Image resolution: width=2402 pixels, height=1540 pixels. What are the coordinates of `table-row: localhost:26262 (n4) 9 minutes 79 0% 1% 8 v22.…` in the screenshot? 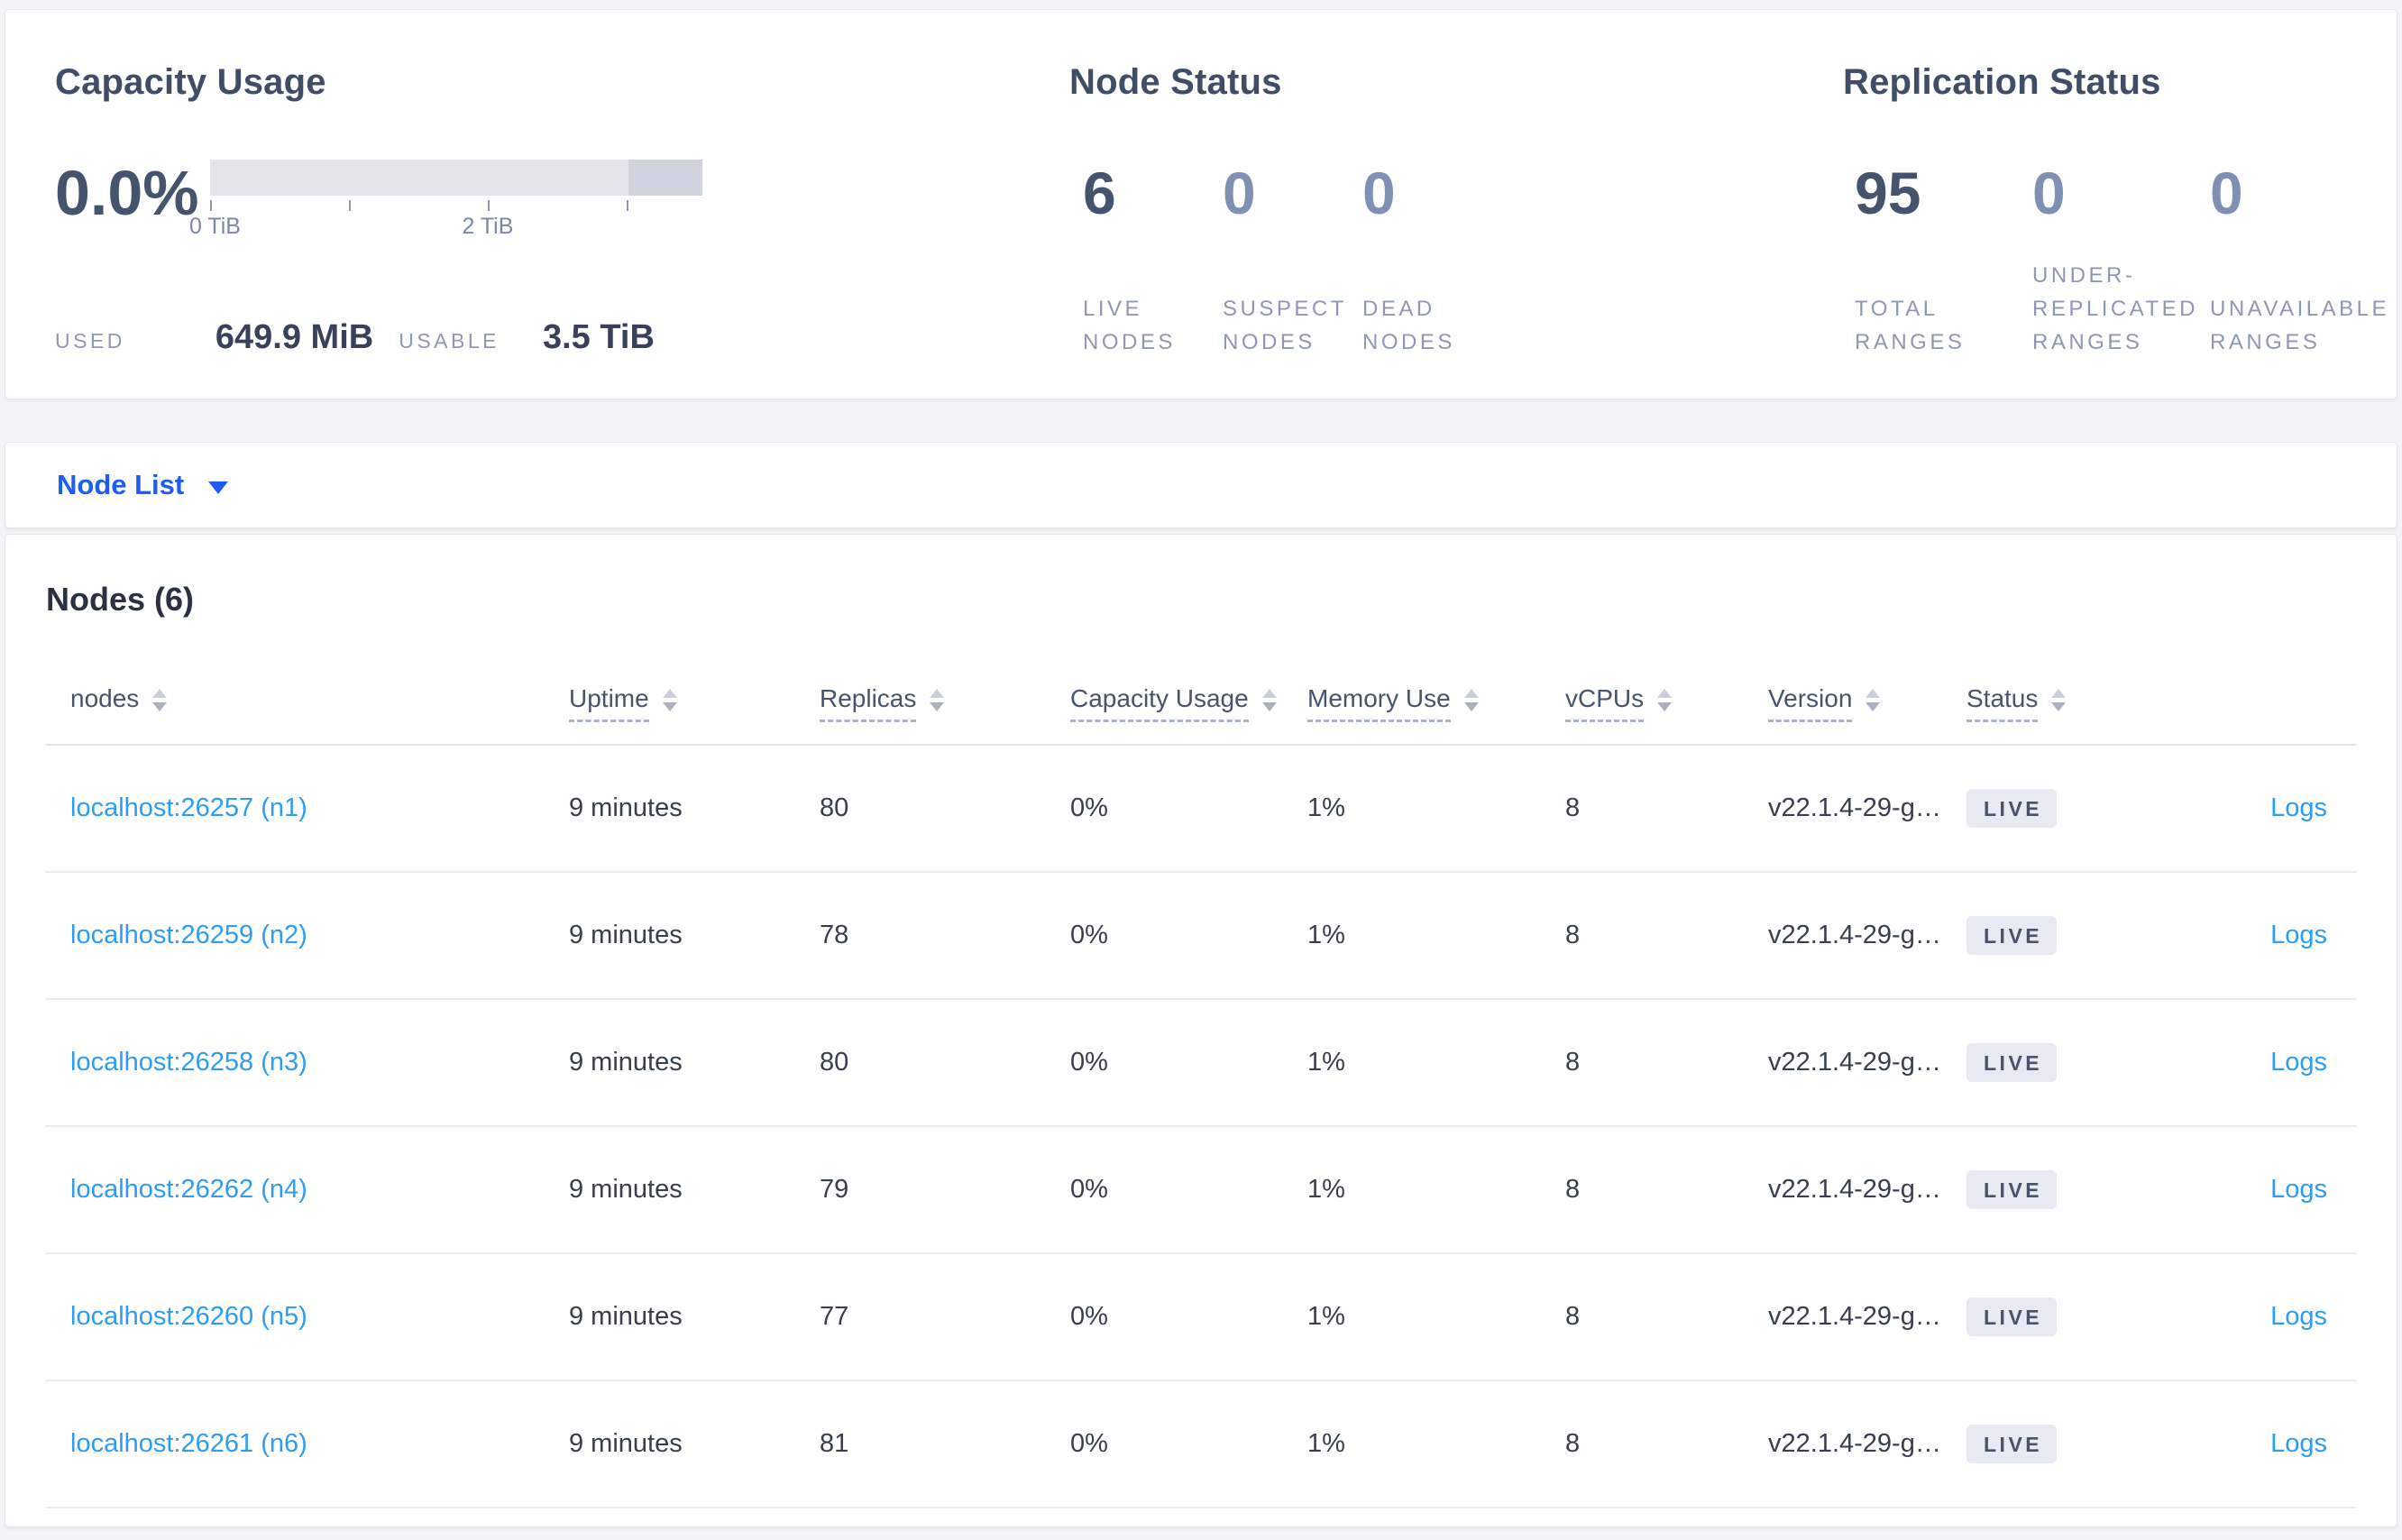 It's located at (1201, 1190).